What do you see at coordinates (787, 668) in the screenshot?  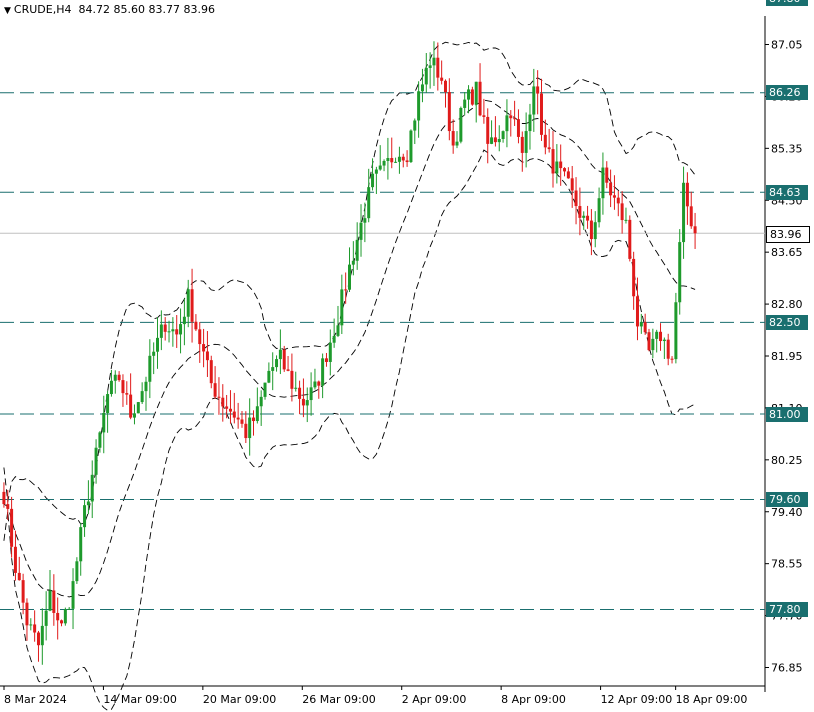 I see `price-tick-label: 76.85` at bounding box center [787, 668].